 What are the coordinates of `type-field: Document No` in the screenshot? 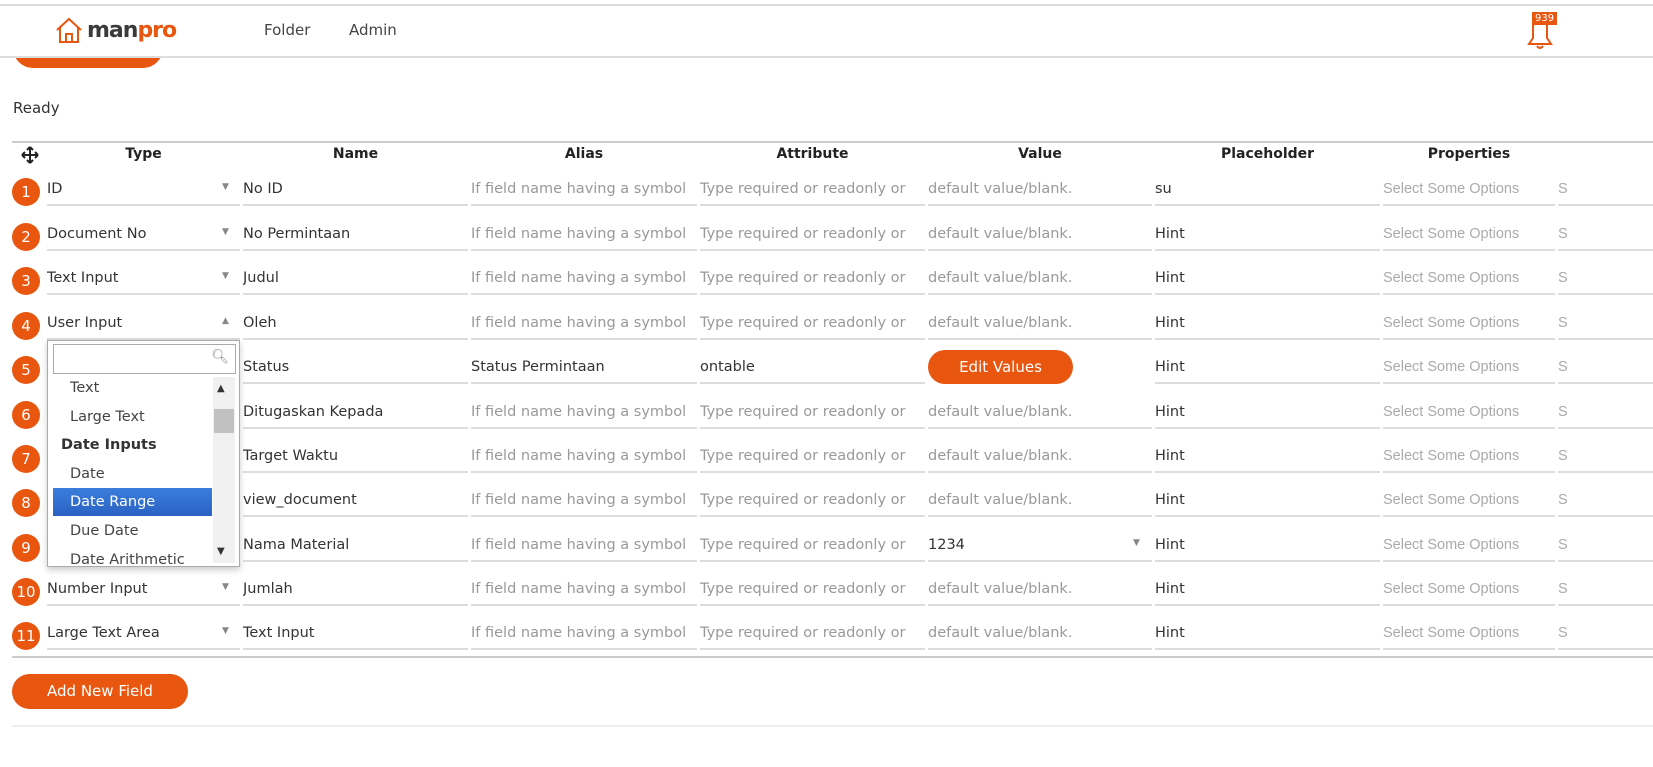 It's located at (143, 236).